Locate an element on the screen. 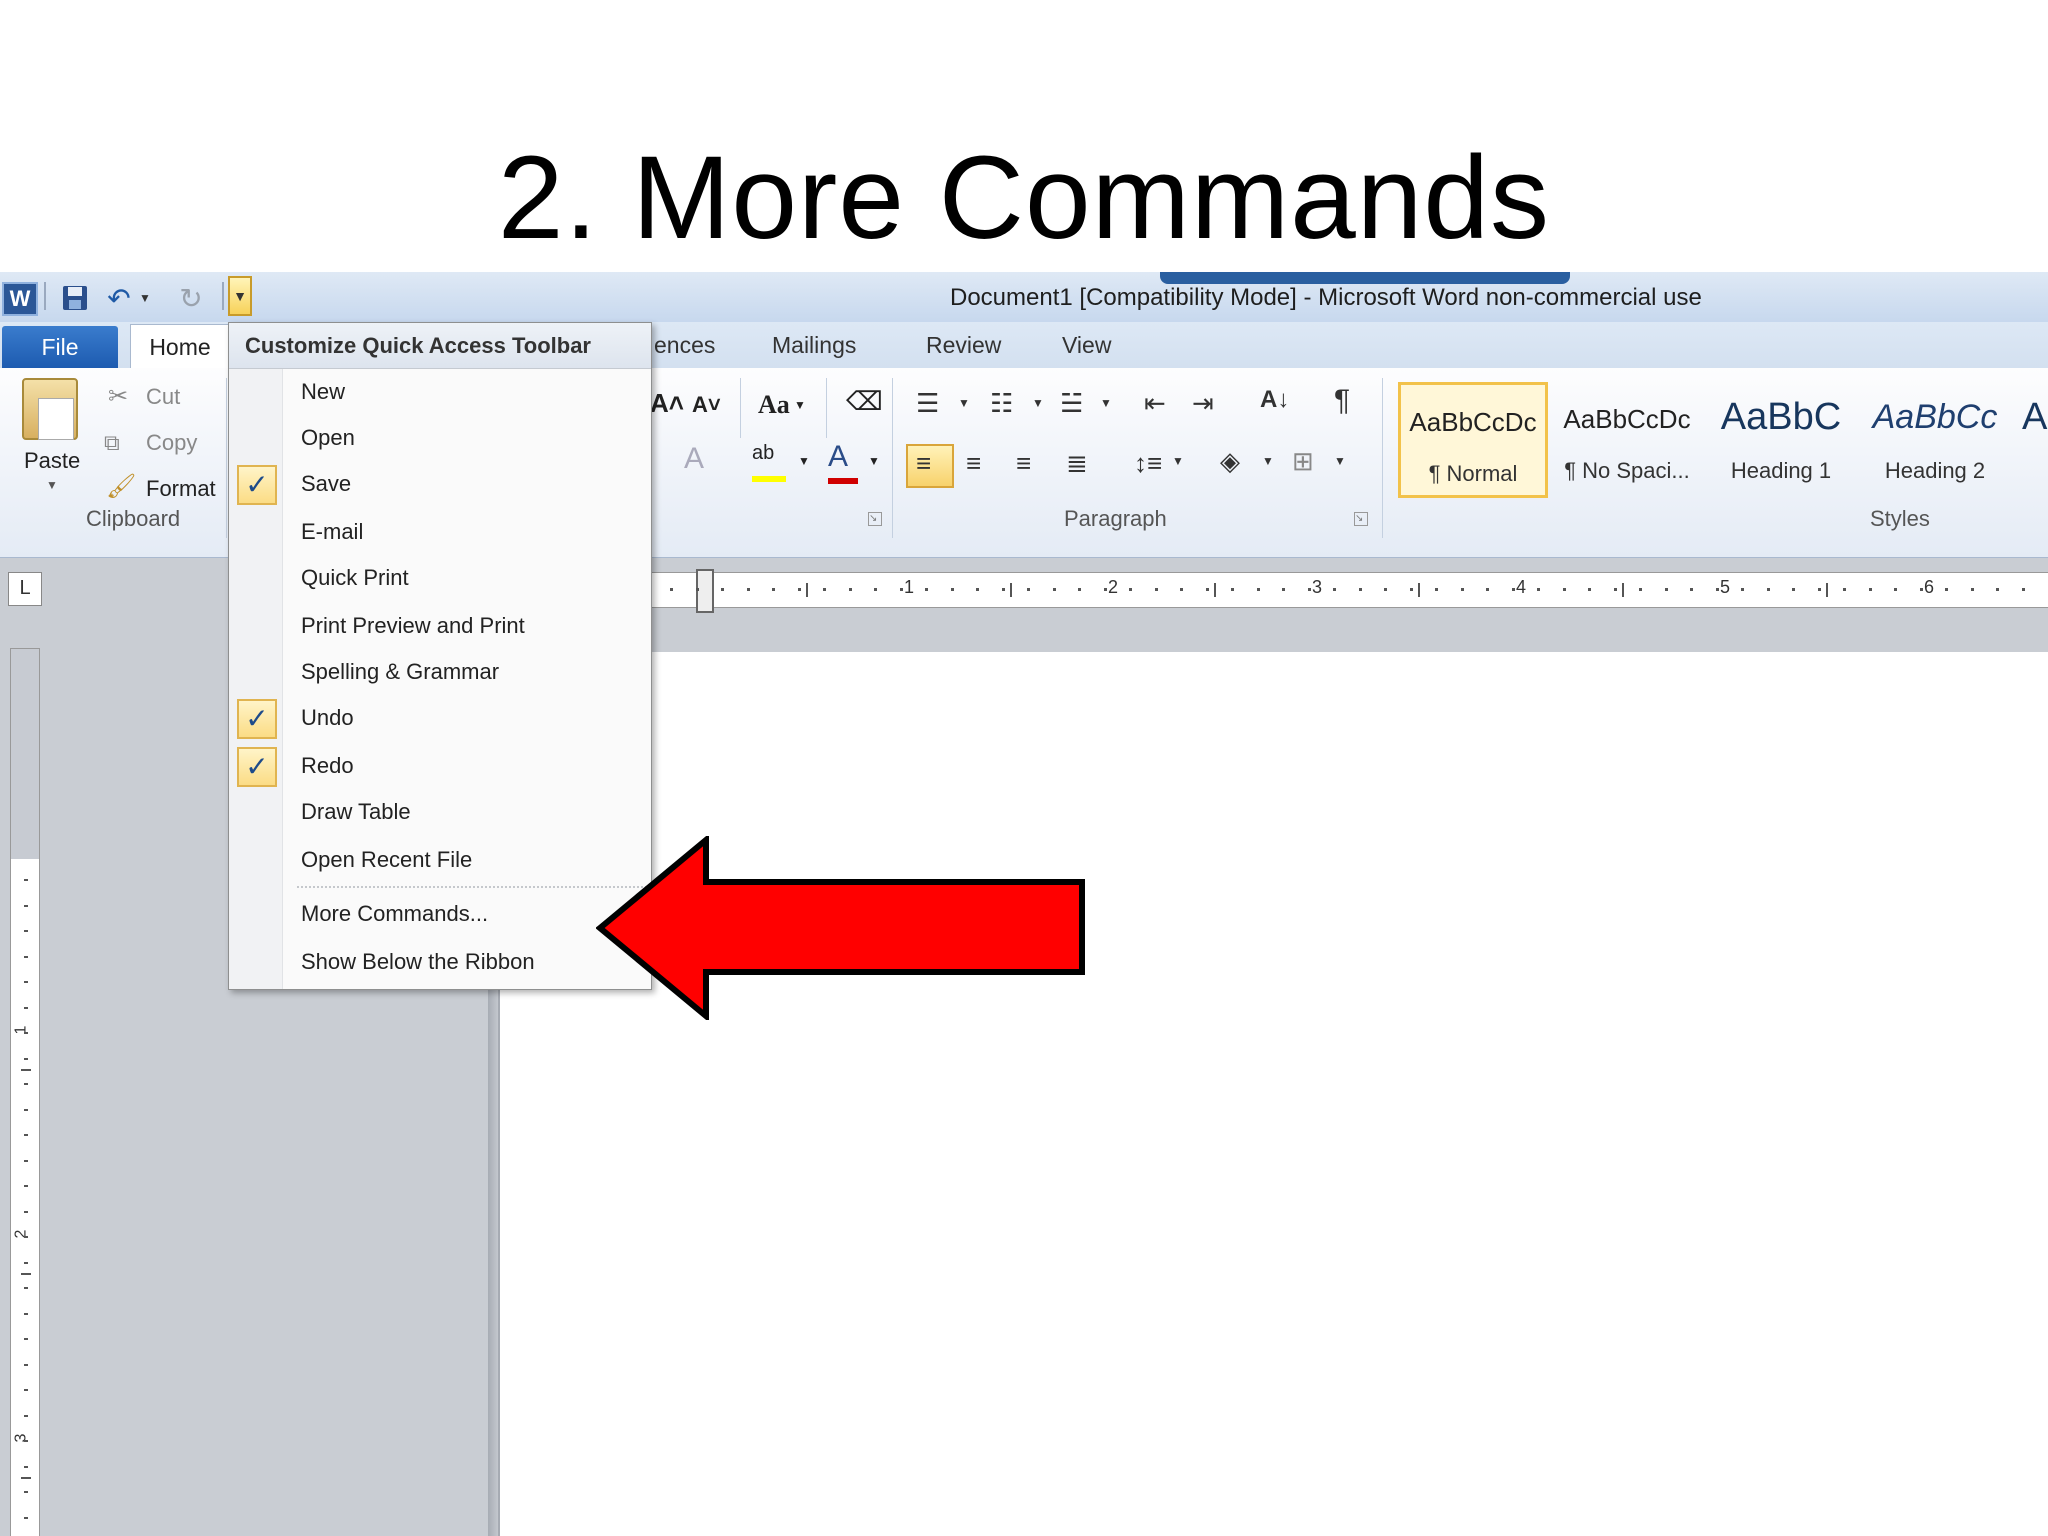 The height and width of the screenshot is (1536, 2048). increase-indent-icon: ⇥ is located at coordinates (1203, 403).